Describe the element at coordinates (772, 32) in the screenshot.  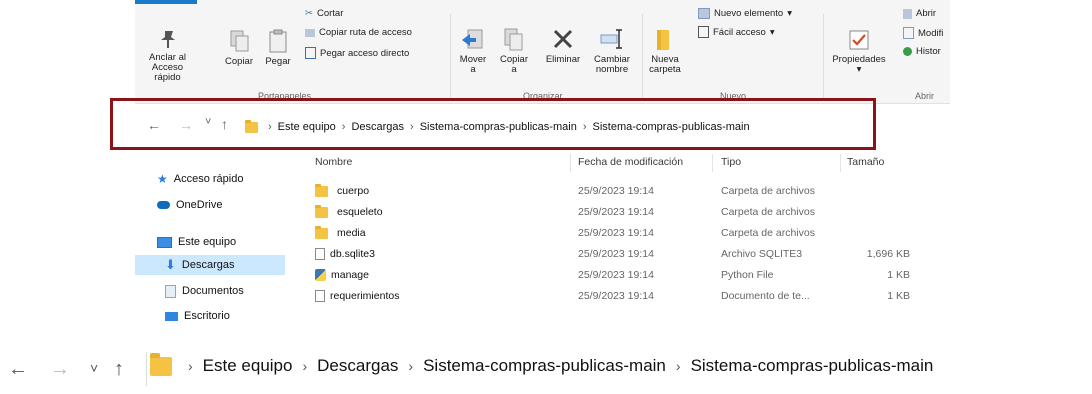
I see `dropdown-caret-icon: ▾` at that location.